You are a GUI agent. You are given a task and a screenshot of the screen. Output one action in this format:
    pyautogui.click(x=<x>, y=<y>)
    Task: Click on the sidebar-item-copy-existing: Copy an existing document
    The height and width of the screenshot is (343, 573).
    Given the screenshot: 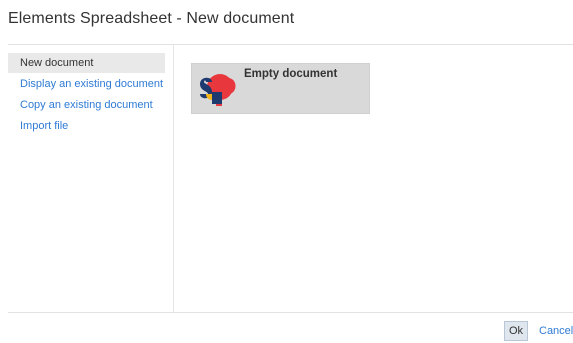 What is the action you would take?
    pyautogui.click(x=86, y=105)
    